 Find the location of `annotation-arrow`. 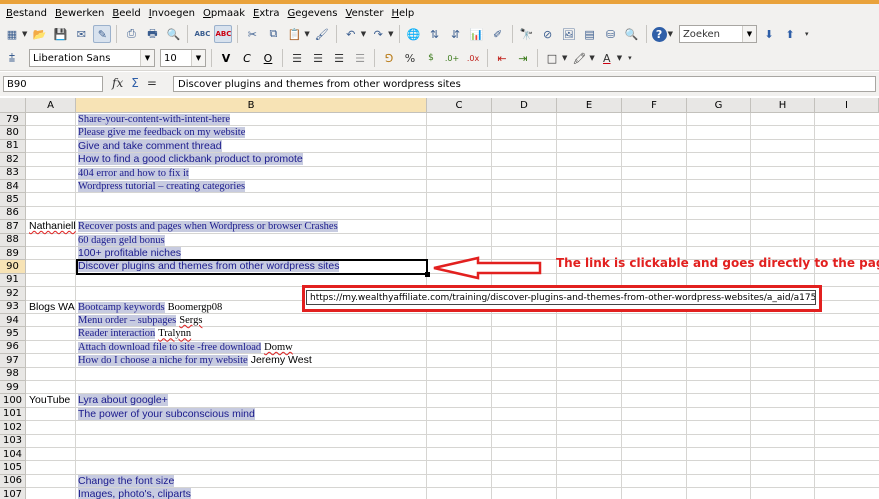

annotation-arrow is located at coordinates (487, 268).